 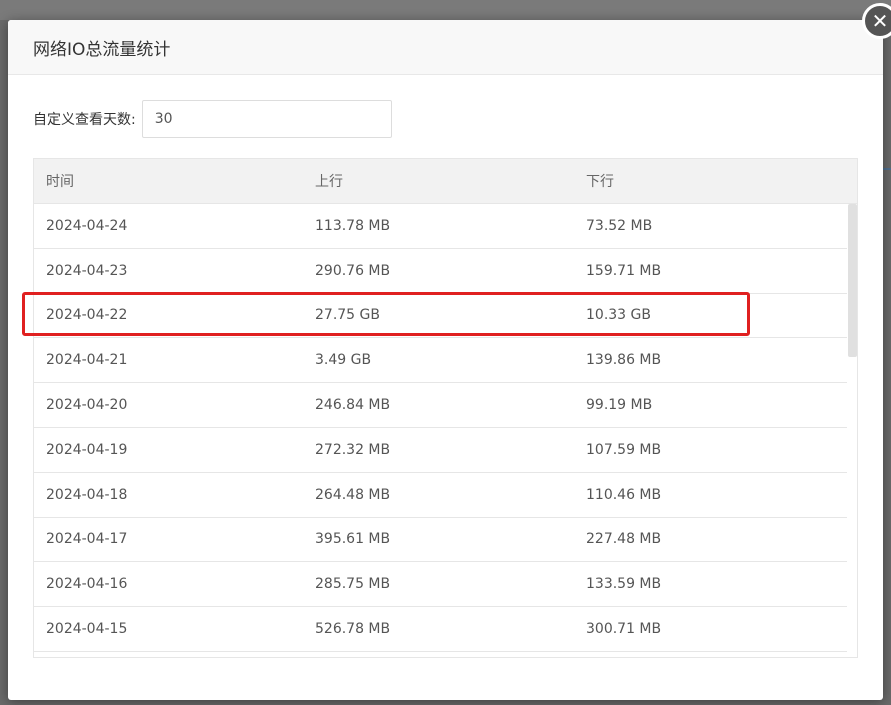 What do you see at coordinates (445, 47) in the screenshot?
I see `dialog-header: 网络IO总流量统计` at bounding box center [445, 47].